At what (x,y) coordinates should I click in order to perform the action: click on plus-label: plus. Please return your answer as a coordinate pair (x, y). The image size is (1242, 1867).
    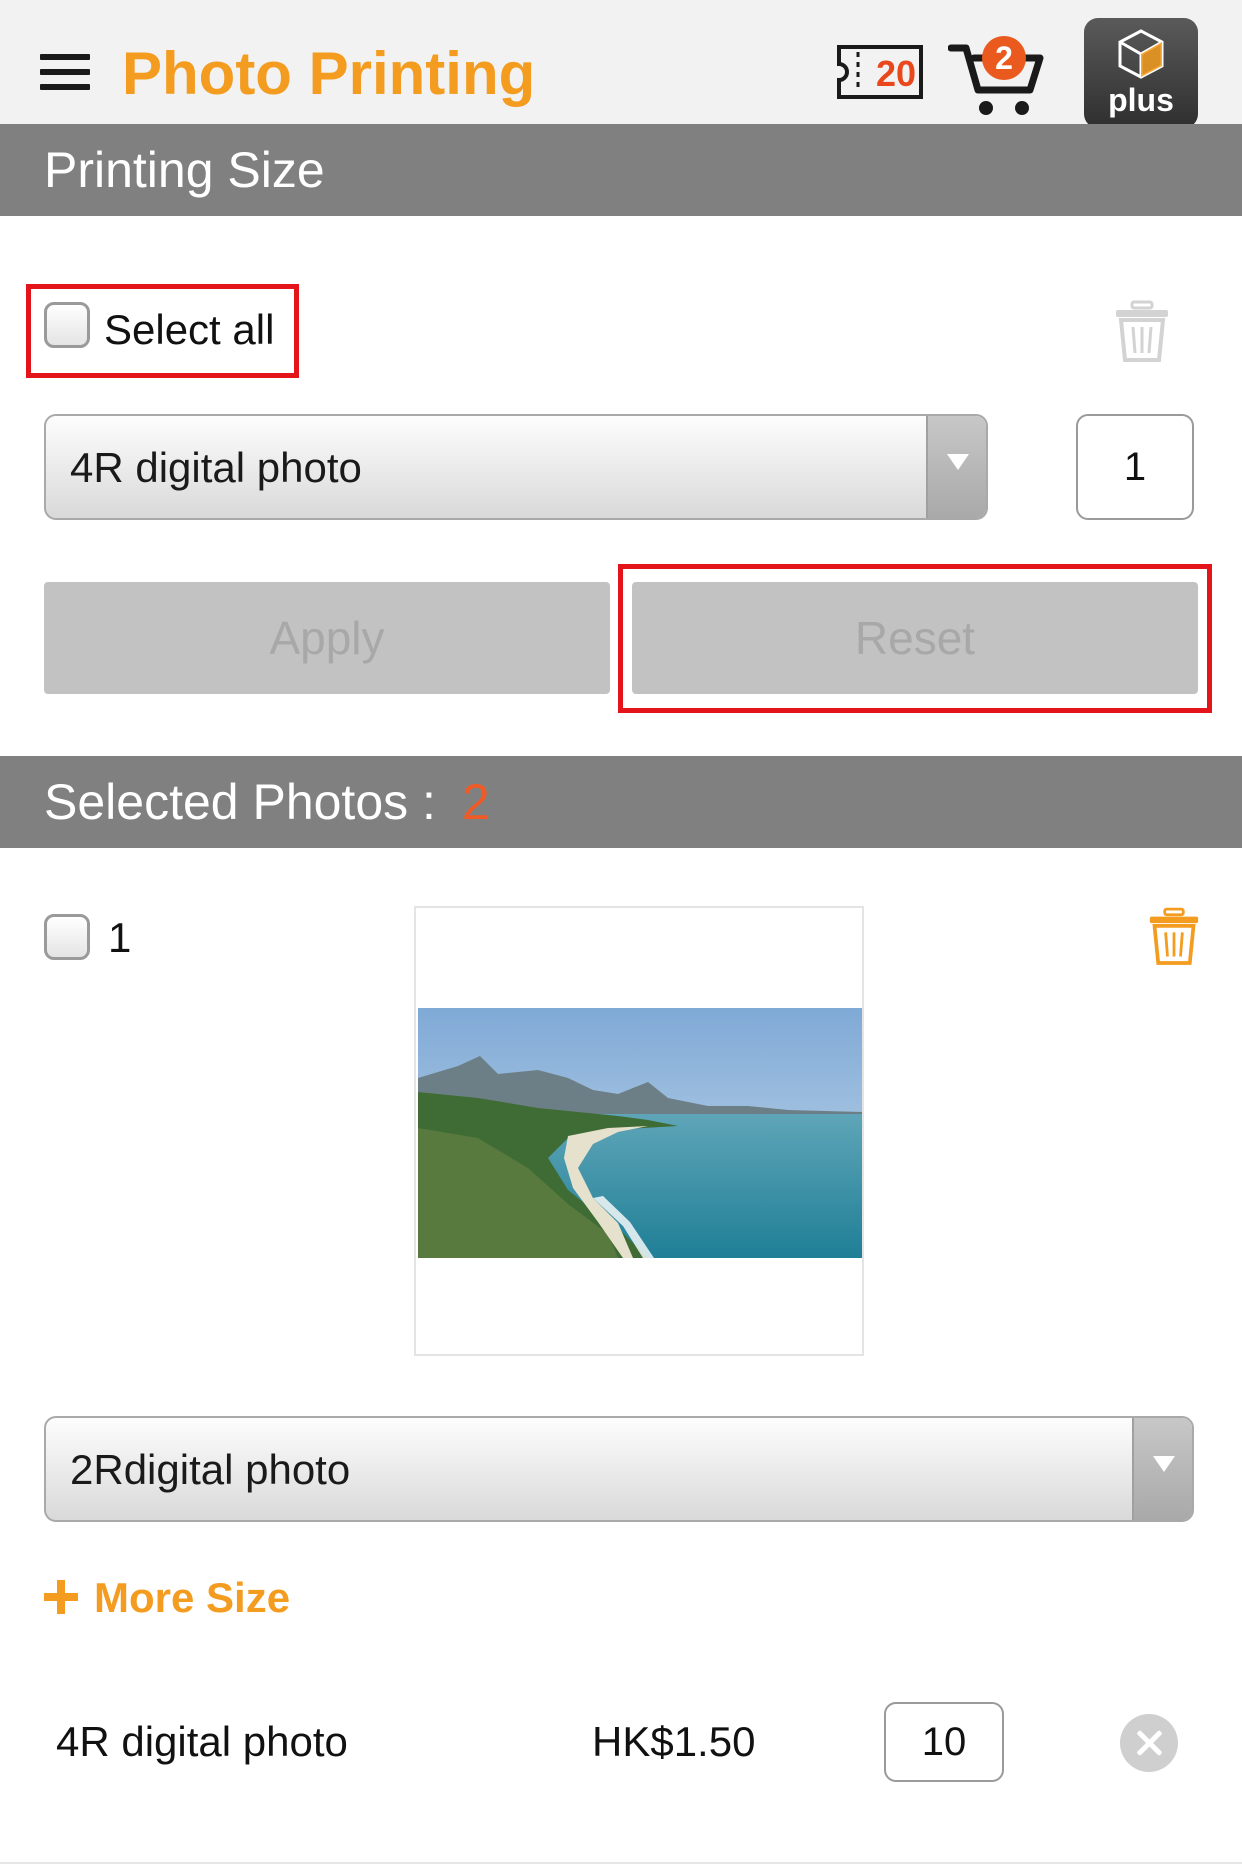
    Looking at the image, I should click on (1141, 100).